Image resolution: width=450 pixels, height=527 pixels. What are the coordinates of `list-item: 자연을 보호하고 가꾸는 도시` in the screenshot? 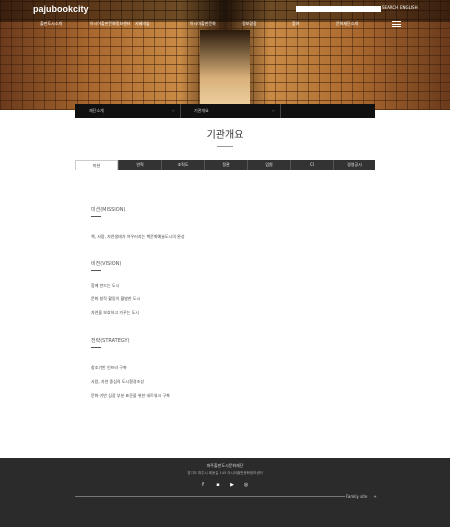 It's located at (115, 312).